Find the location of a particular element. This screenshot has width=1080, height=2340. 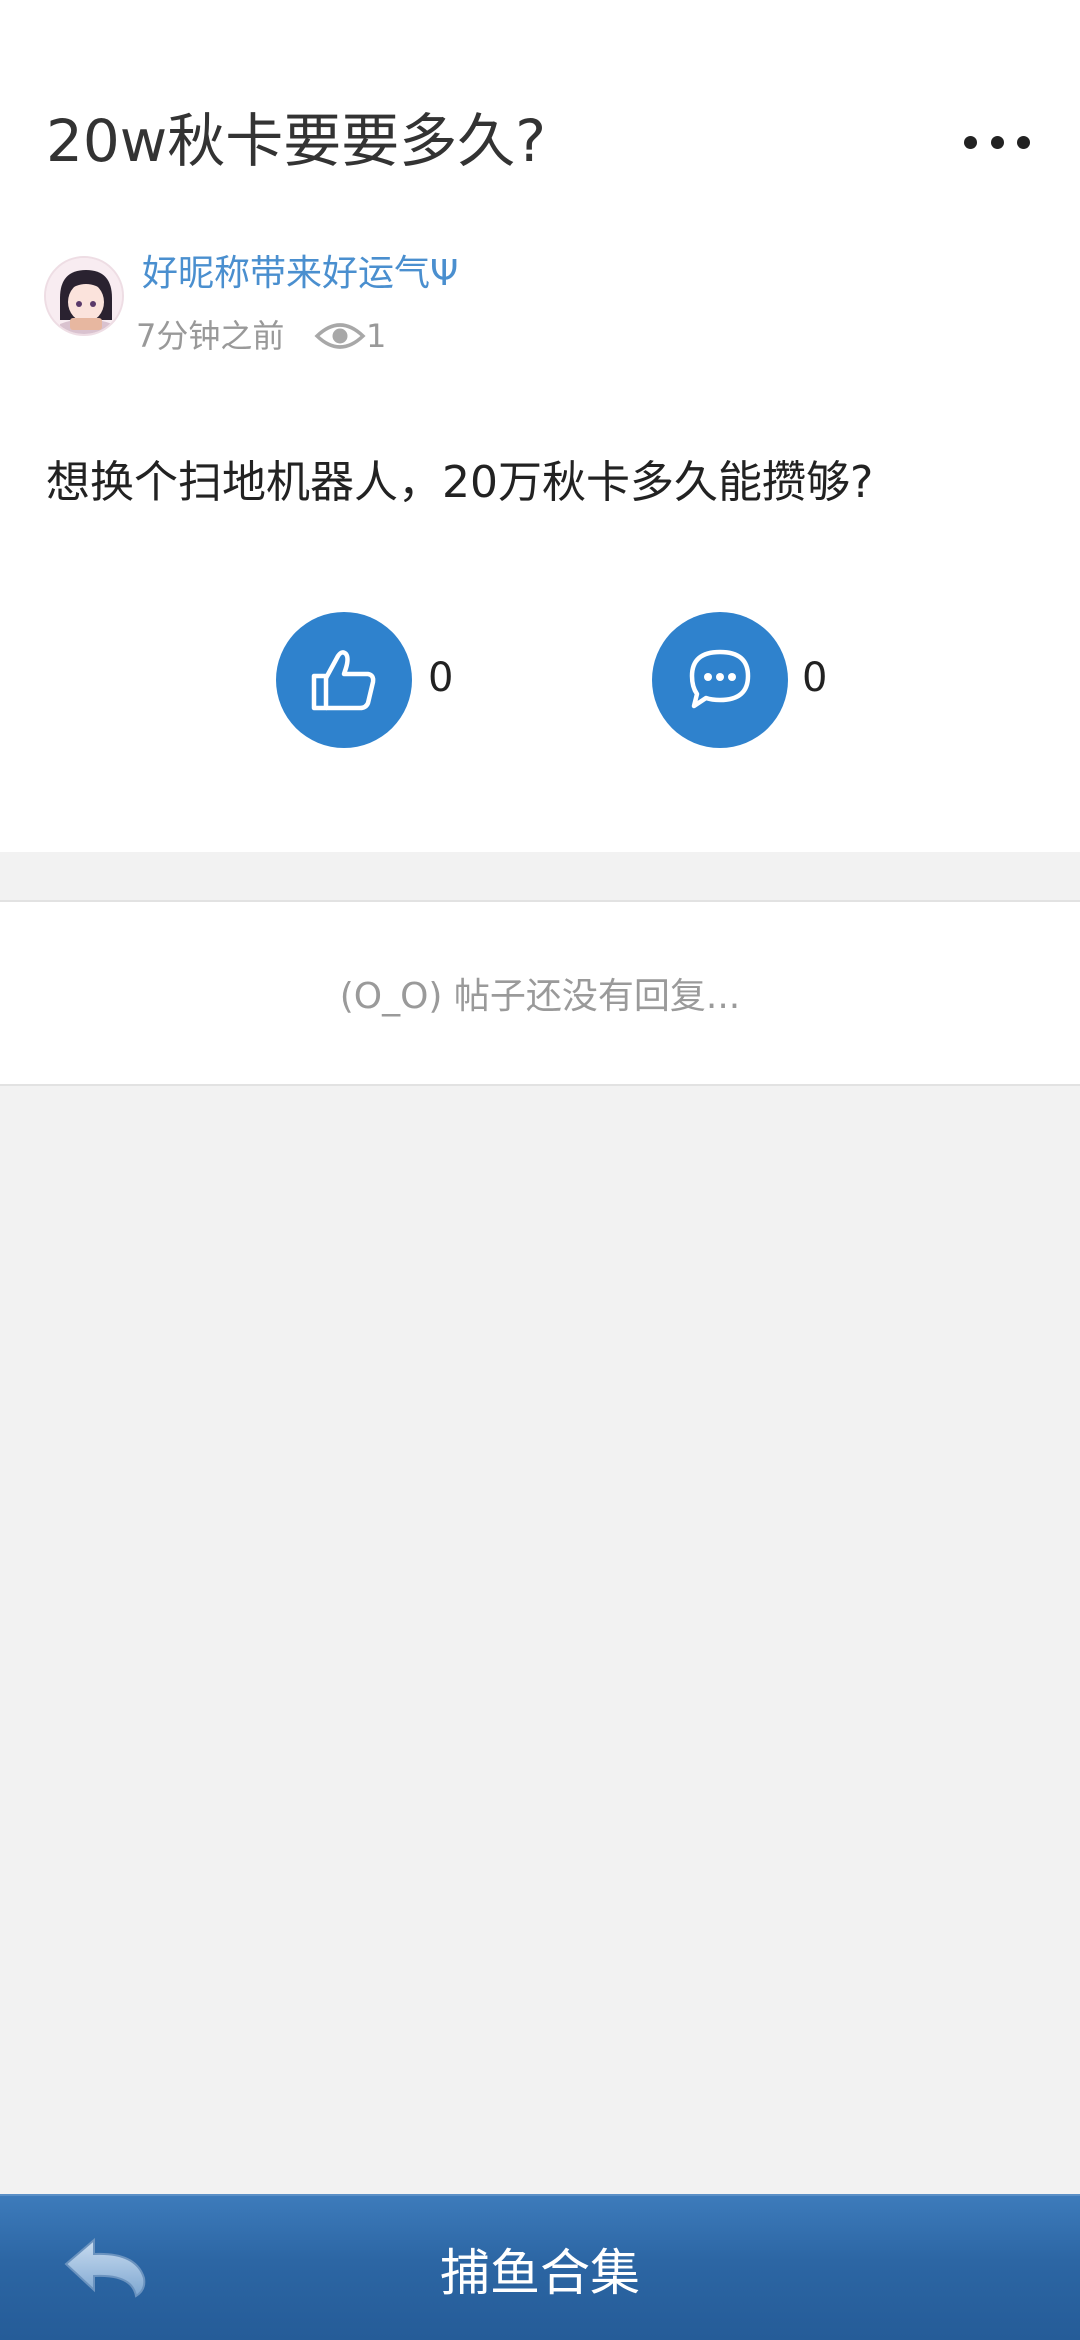

avatar is located at coordinates (84, 296).